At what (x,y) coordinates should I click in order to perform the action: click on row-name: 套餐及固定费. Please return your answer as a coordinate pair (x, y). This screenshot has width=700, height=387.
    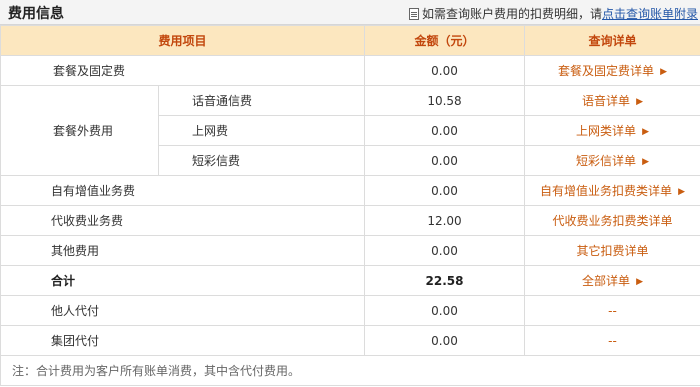
    Looking at the image, I should click on (183, 70).